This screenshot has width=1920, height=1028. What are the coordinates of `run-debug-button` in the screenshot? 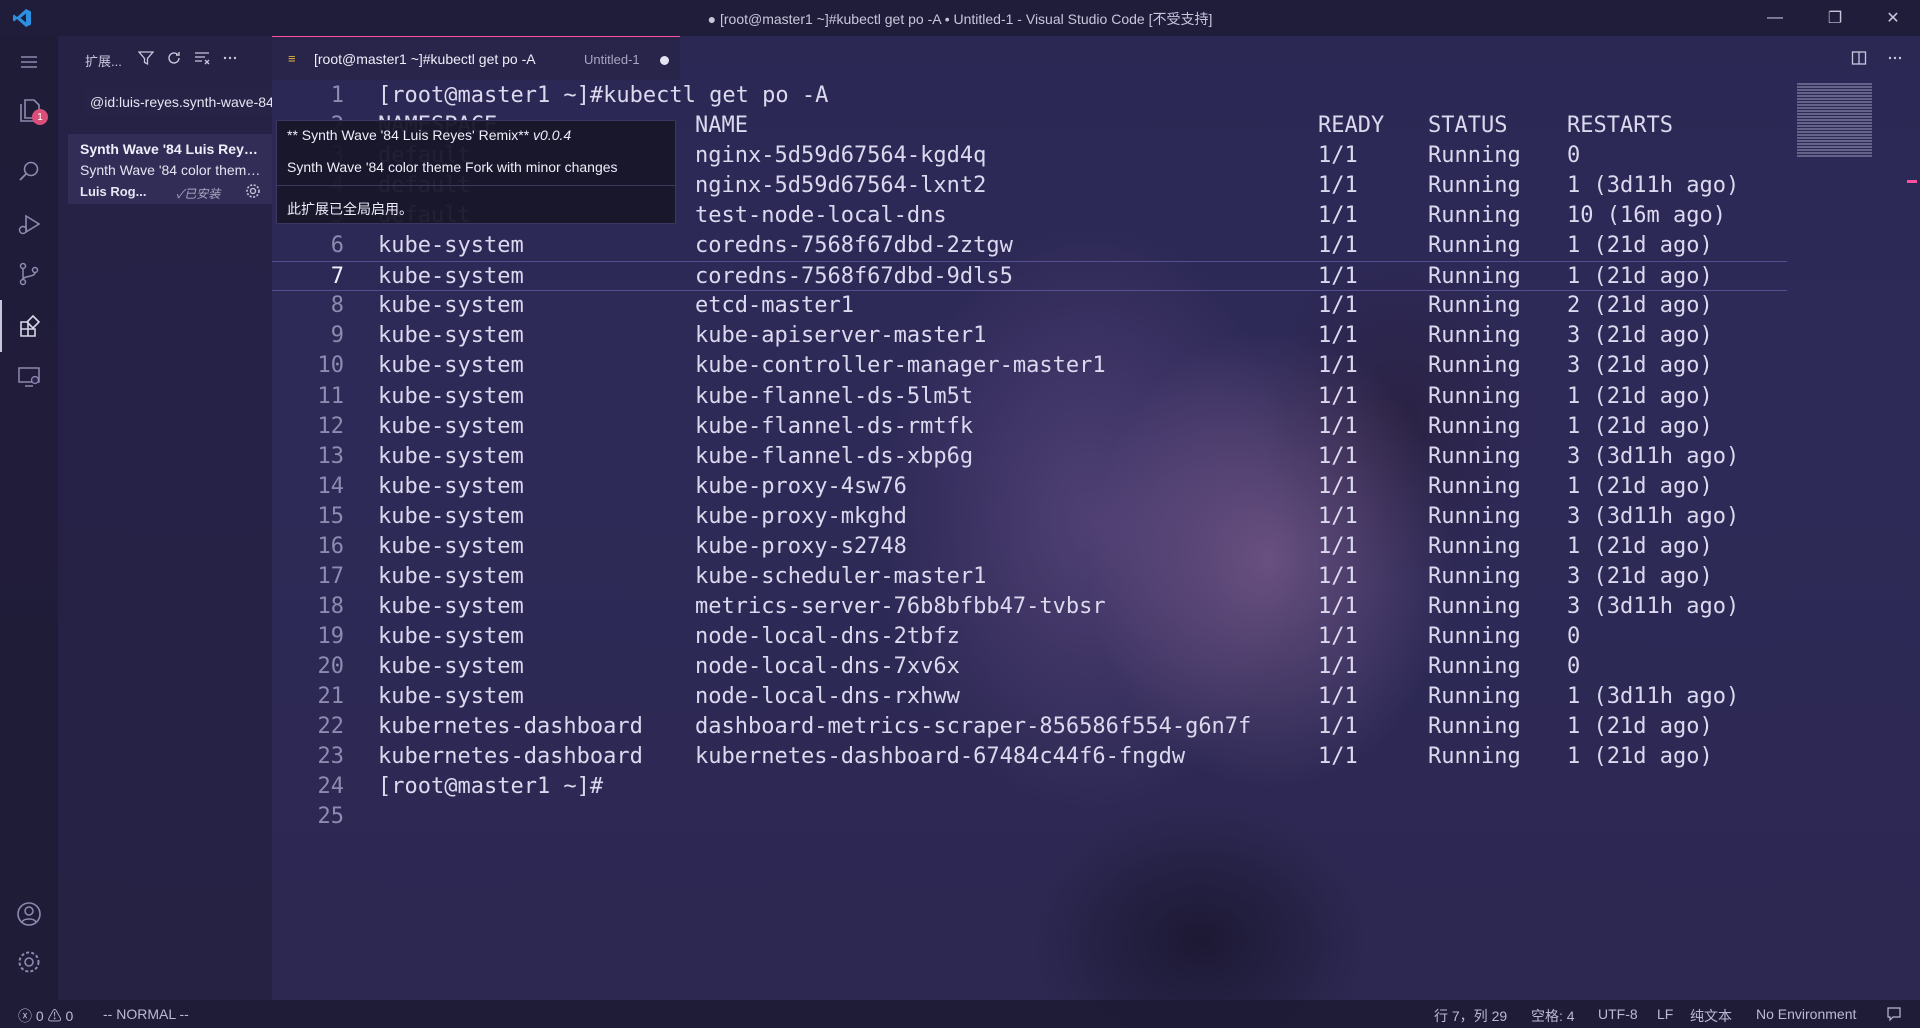 It's located at (29, 224).